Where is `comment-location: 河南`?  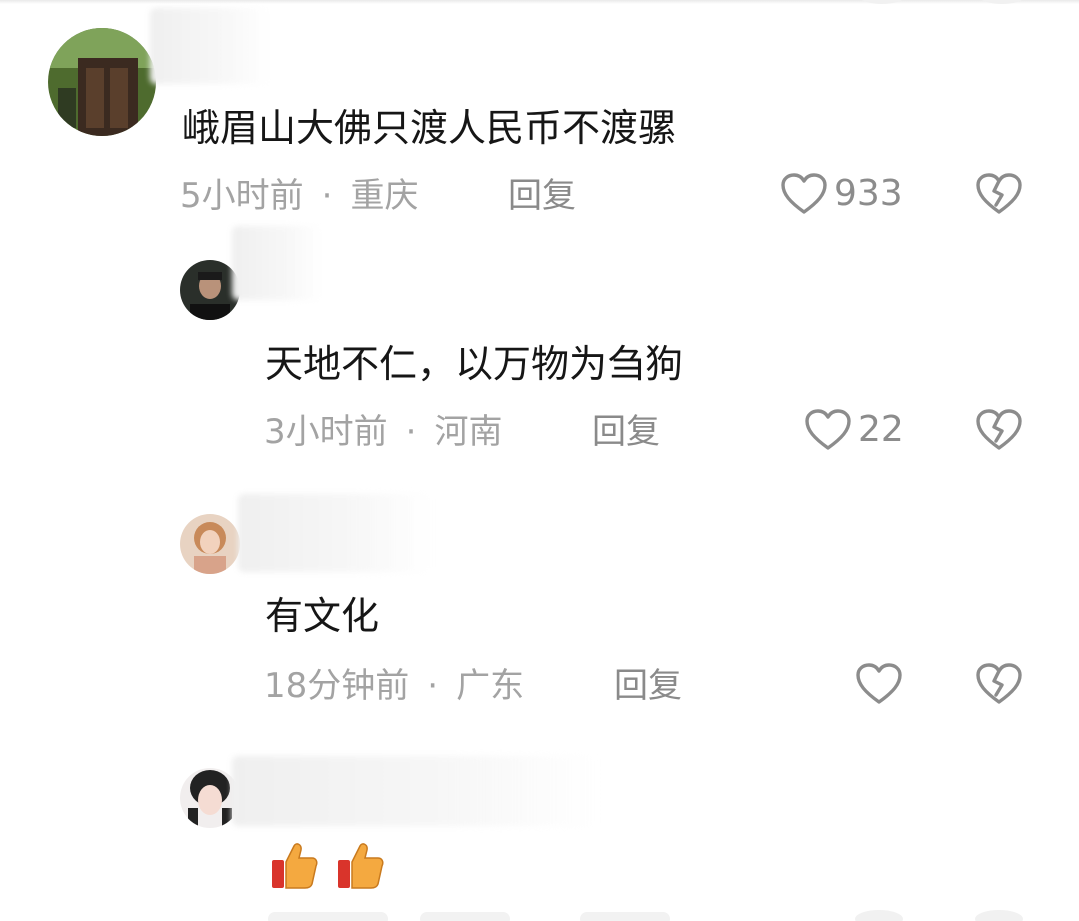
comment-location: 河南 is located at coordinates (468, 432).